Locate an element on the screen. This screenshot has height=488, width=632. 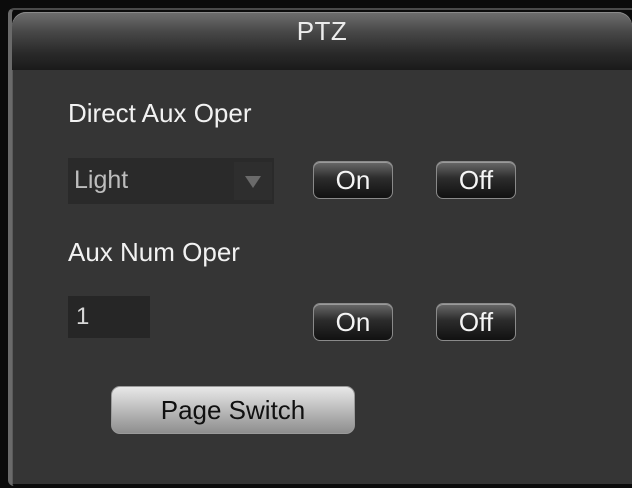
dialog-title: PTZ is located at coordinates (322, 31).